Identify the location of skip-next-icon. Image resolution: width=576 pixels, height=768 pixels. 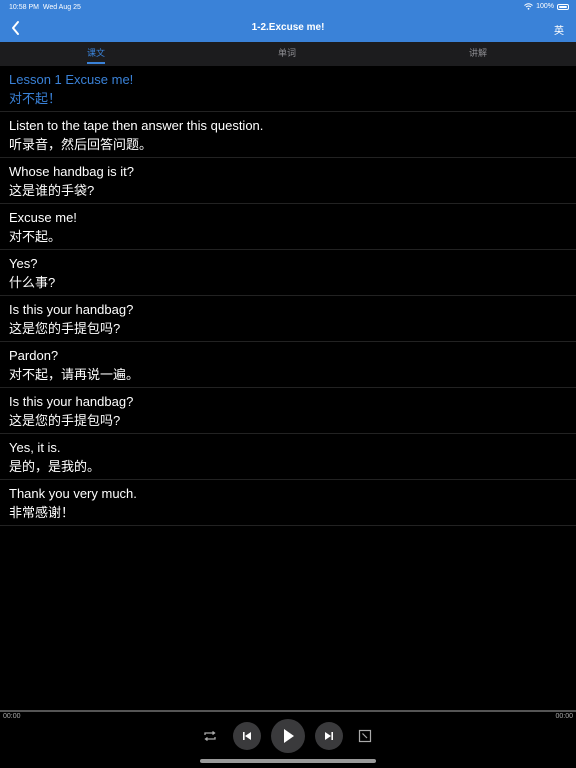
(329, 736).